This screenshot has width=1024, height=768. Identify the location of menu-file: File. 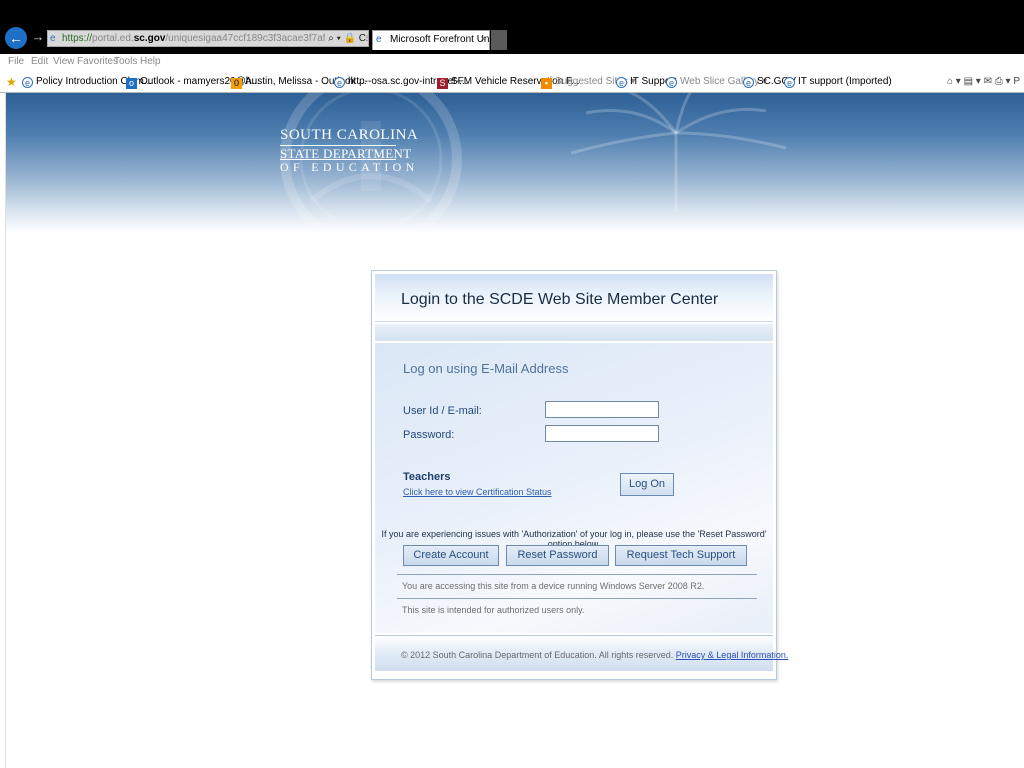
(16, 61).